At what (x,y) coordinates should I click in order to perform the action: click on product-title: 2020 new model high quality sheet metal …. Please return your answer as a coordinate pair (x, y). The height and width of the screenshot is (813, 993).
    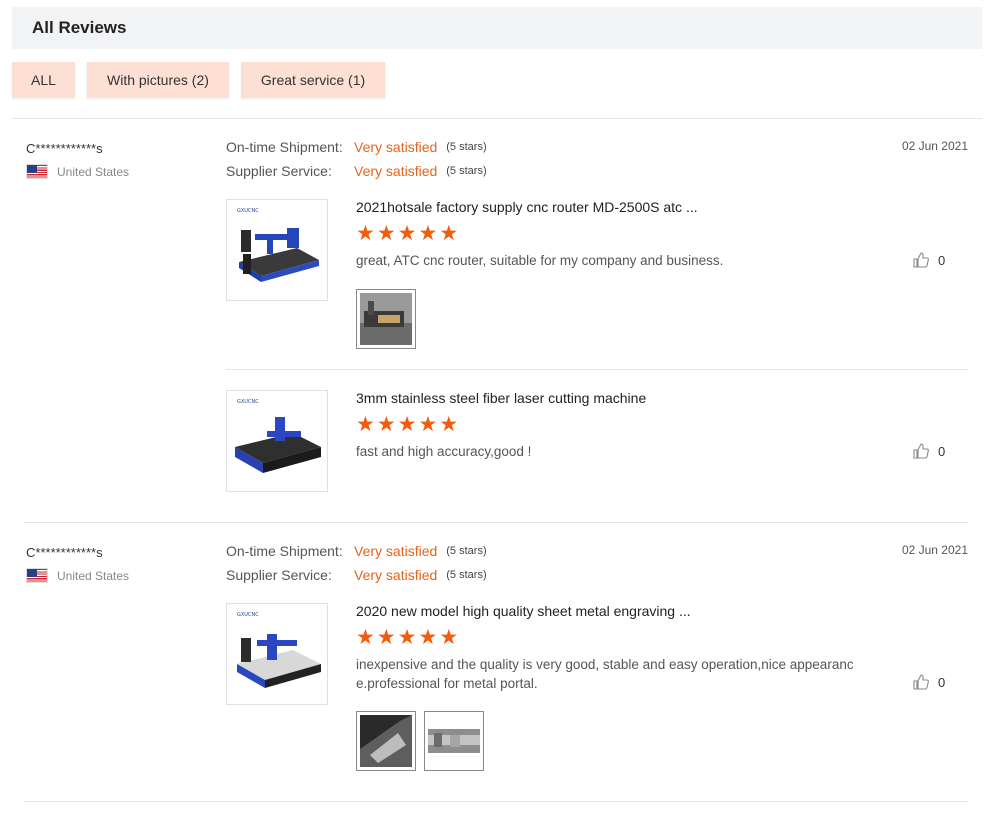
    Looking at the image, I should click on (523, 611).